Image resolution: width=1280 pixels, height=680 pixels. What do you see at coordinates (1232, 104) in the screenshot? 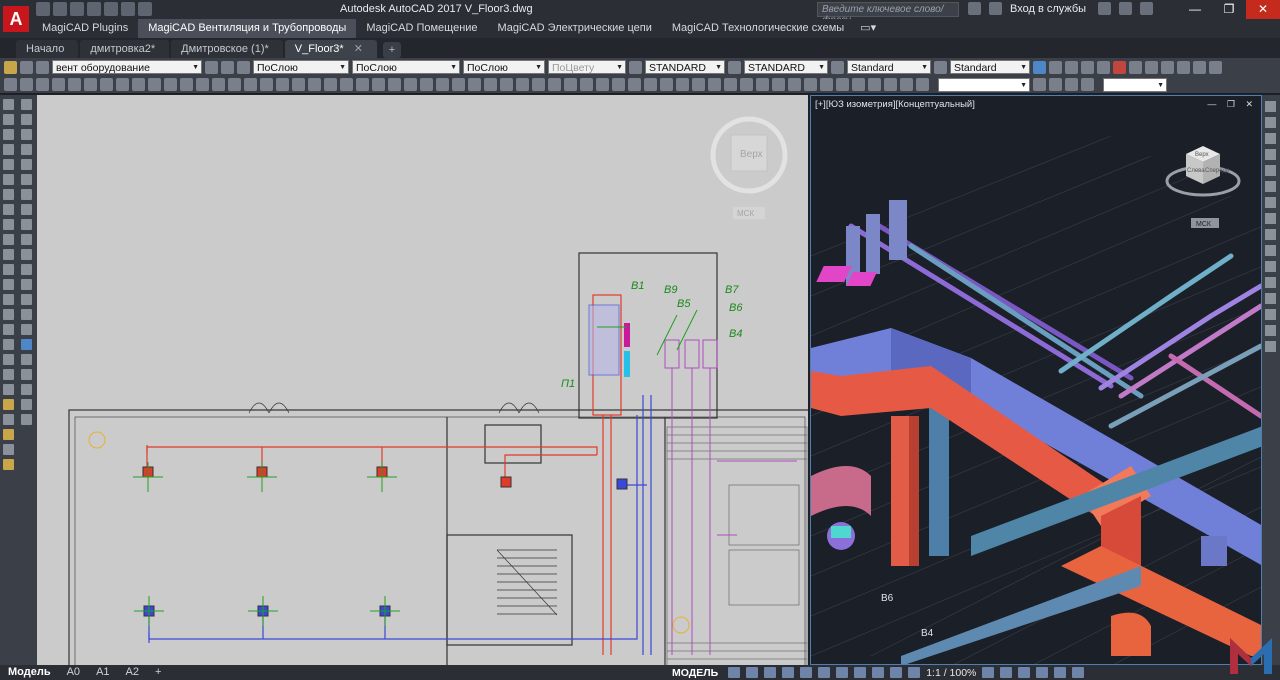
I see `viewport-window-controls: — ❐ ✕` at bounding box center [1232, 104].